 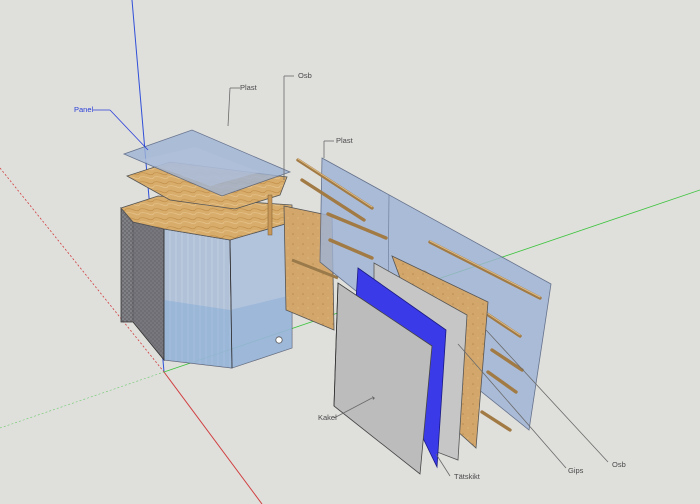 What do you see at coordinates (576, 470) in the screenshot?
I see `label-gips-text: Gips` at bounding box center [576, 470].